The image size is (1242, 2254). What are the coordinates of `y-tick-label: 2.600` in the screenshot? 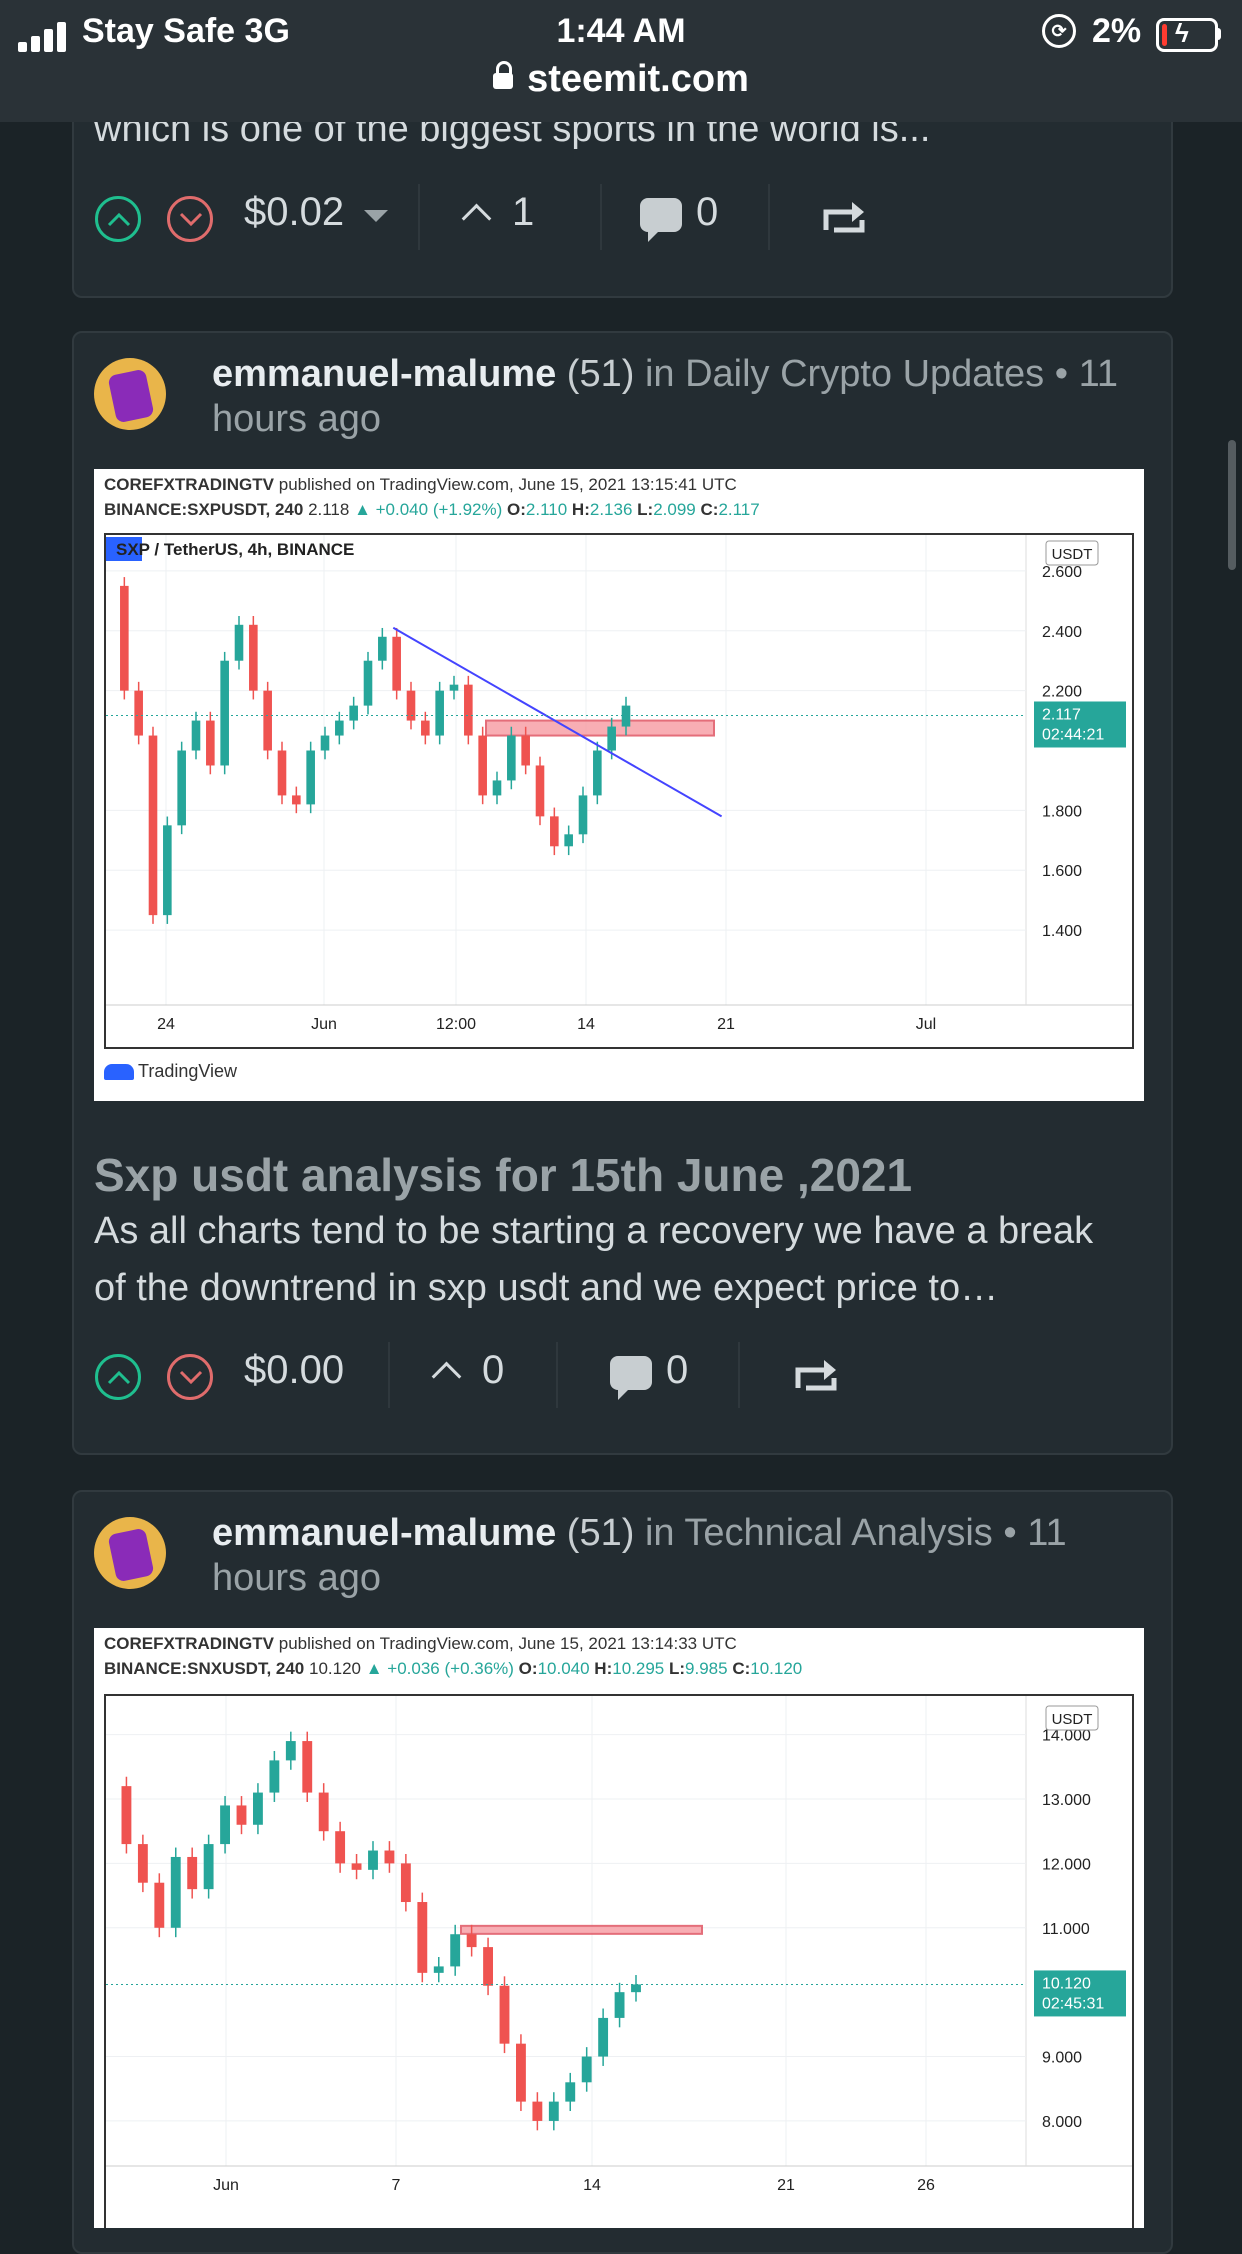 It's located at (1062, 572).